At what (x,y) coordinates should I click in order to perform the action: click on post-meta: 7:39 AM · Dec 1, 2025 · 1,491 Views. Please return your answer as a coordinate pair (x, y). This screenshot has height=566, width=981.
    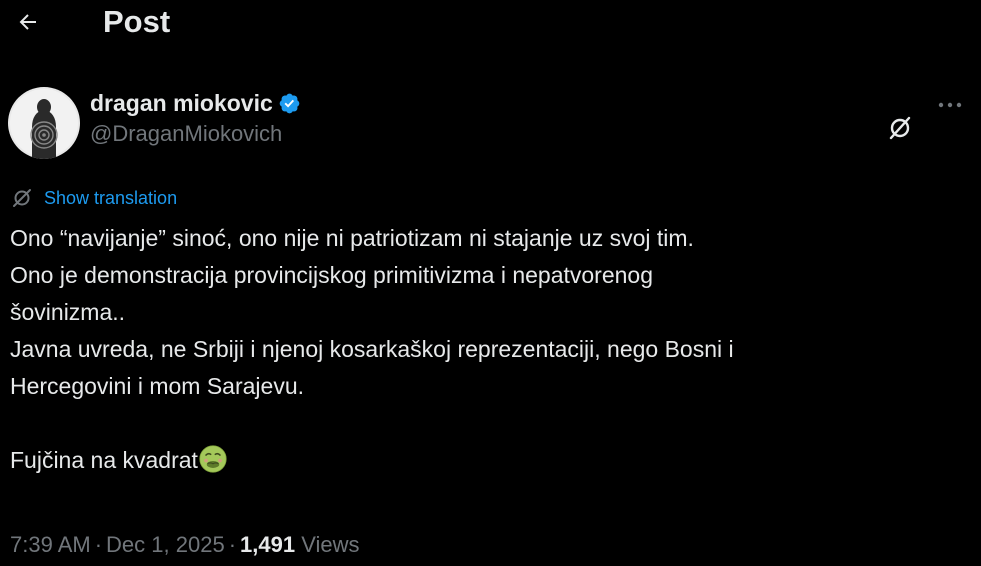
    Looking at the image, I should click on (185, 545).